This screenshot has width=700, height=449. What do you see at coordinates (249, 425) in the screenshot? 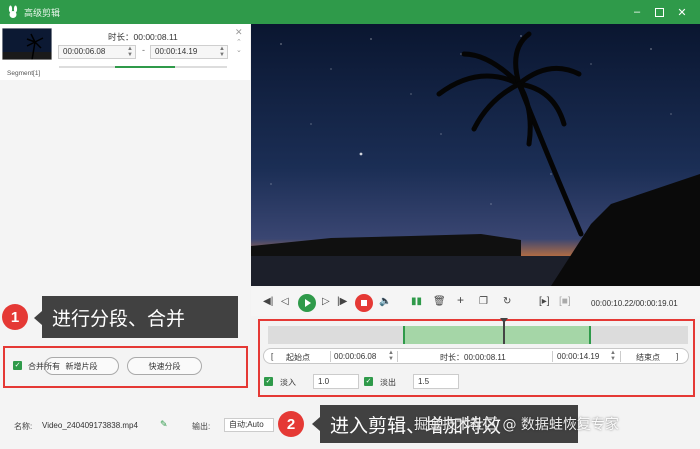
I see `output-select: 自动;Auto` at bounding box center [249, 425].